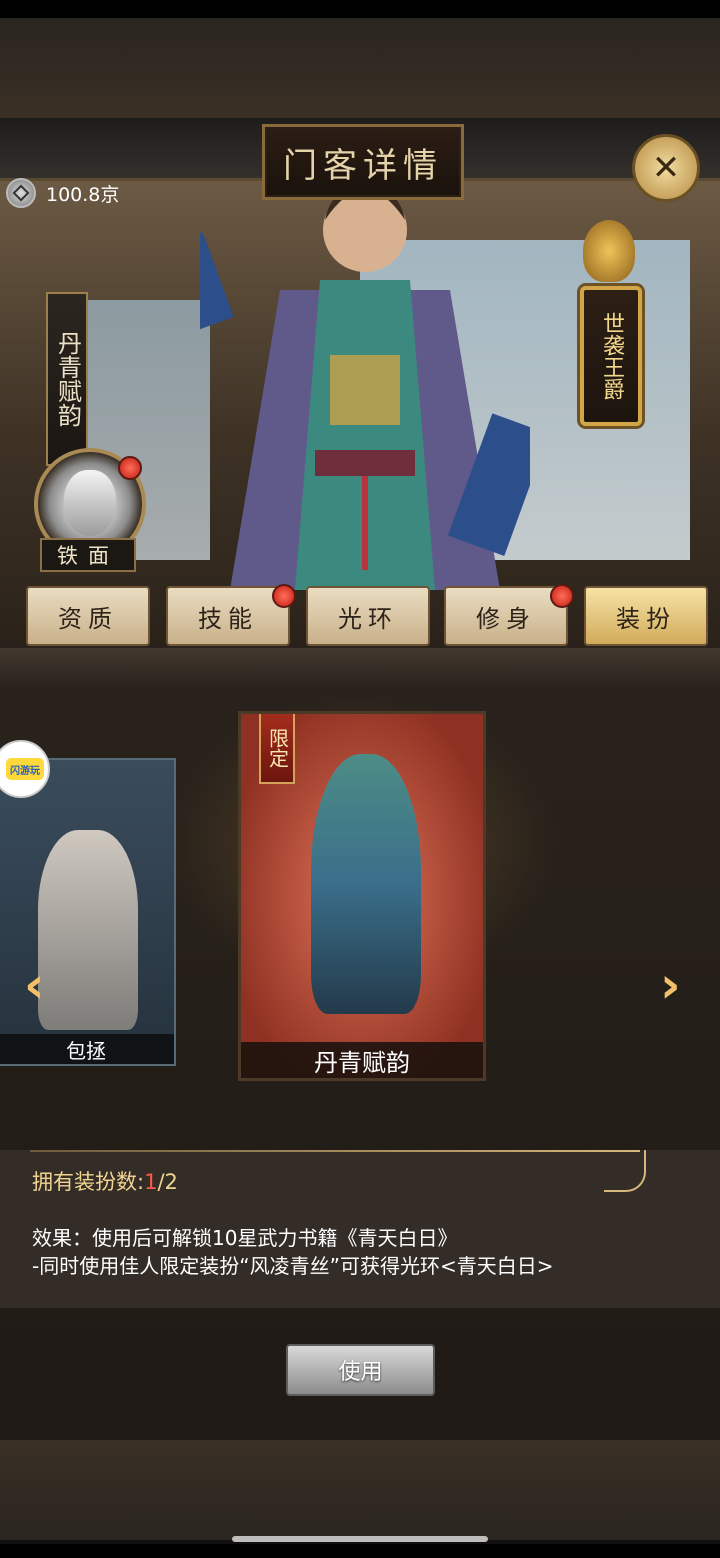  I want to click on costume-name-text: 丹青赋韵, so click(67, 379).